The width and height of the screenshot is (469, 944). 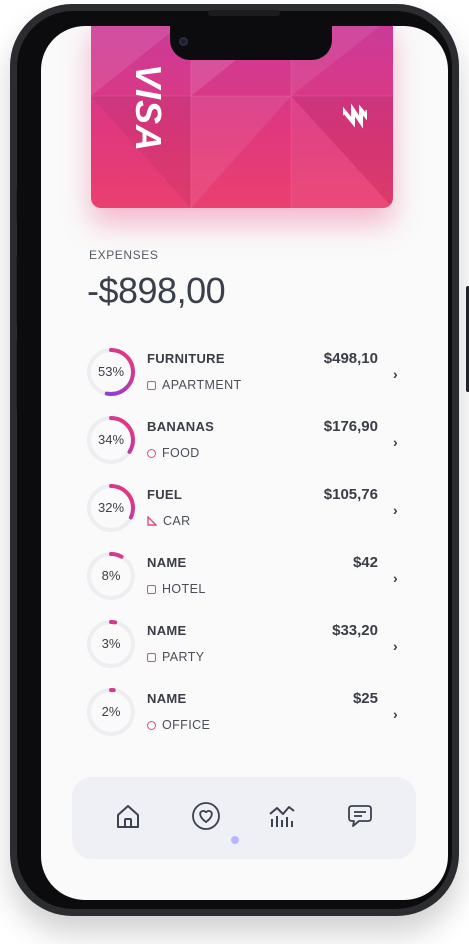 I want to click on expense-row: 53% FURNITURE APARTMENT $498,10 ›, so click(x=244, y=376).